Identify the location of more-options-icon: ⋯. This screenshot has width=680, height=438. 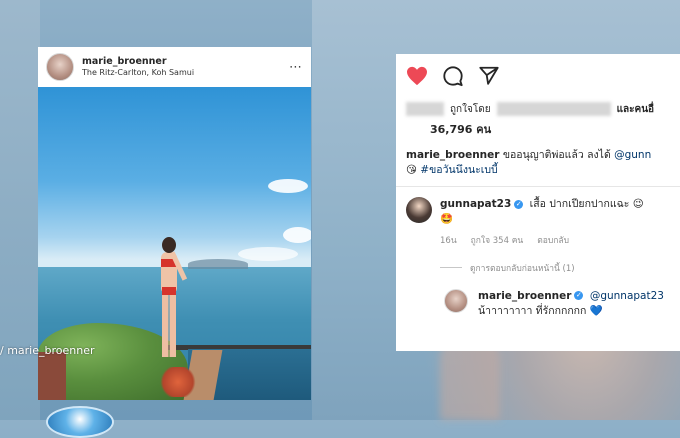
(296, 67).